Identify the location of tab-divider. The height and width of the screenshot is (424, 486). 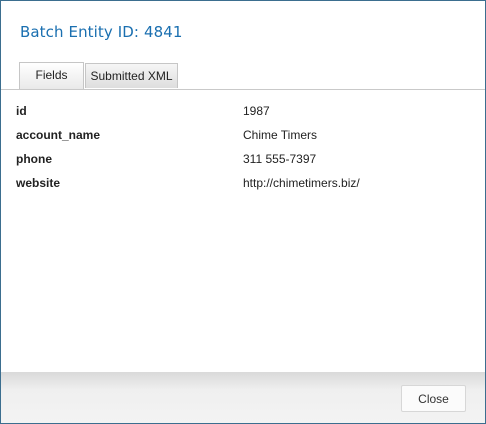
(243, 89).